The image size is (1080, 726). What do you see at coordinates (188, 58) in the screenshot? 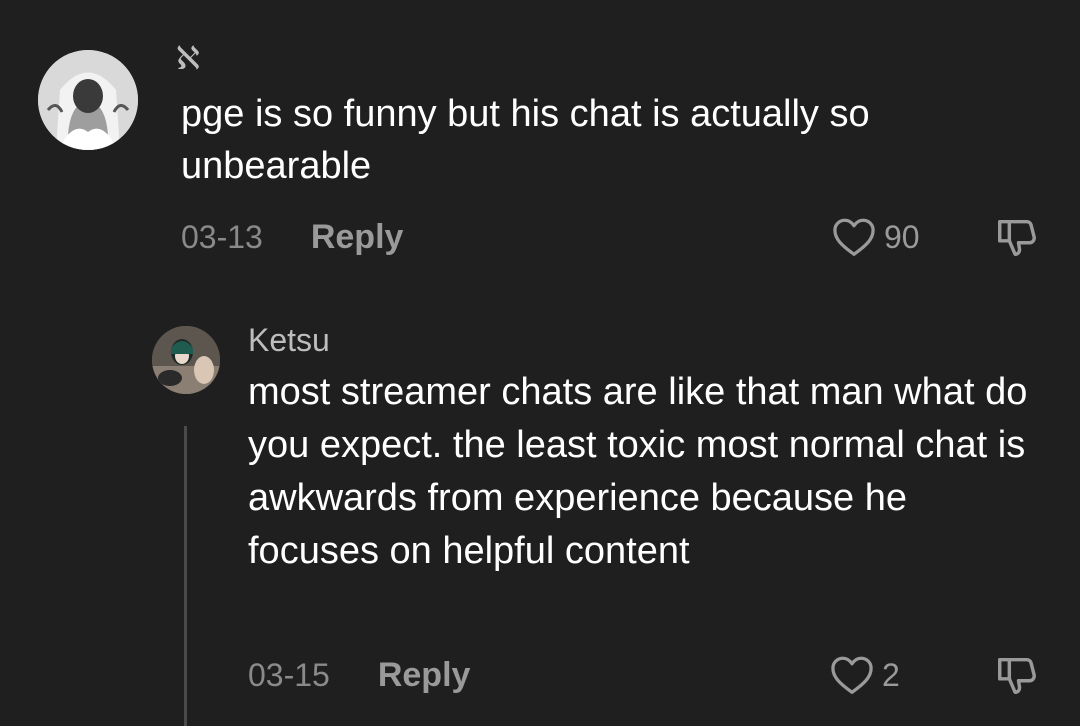
I see `commenter-username: ℵ` at bounding box center [188, 58].